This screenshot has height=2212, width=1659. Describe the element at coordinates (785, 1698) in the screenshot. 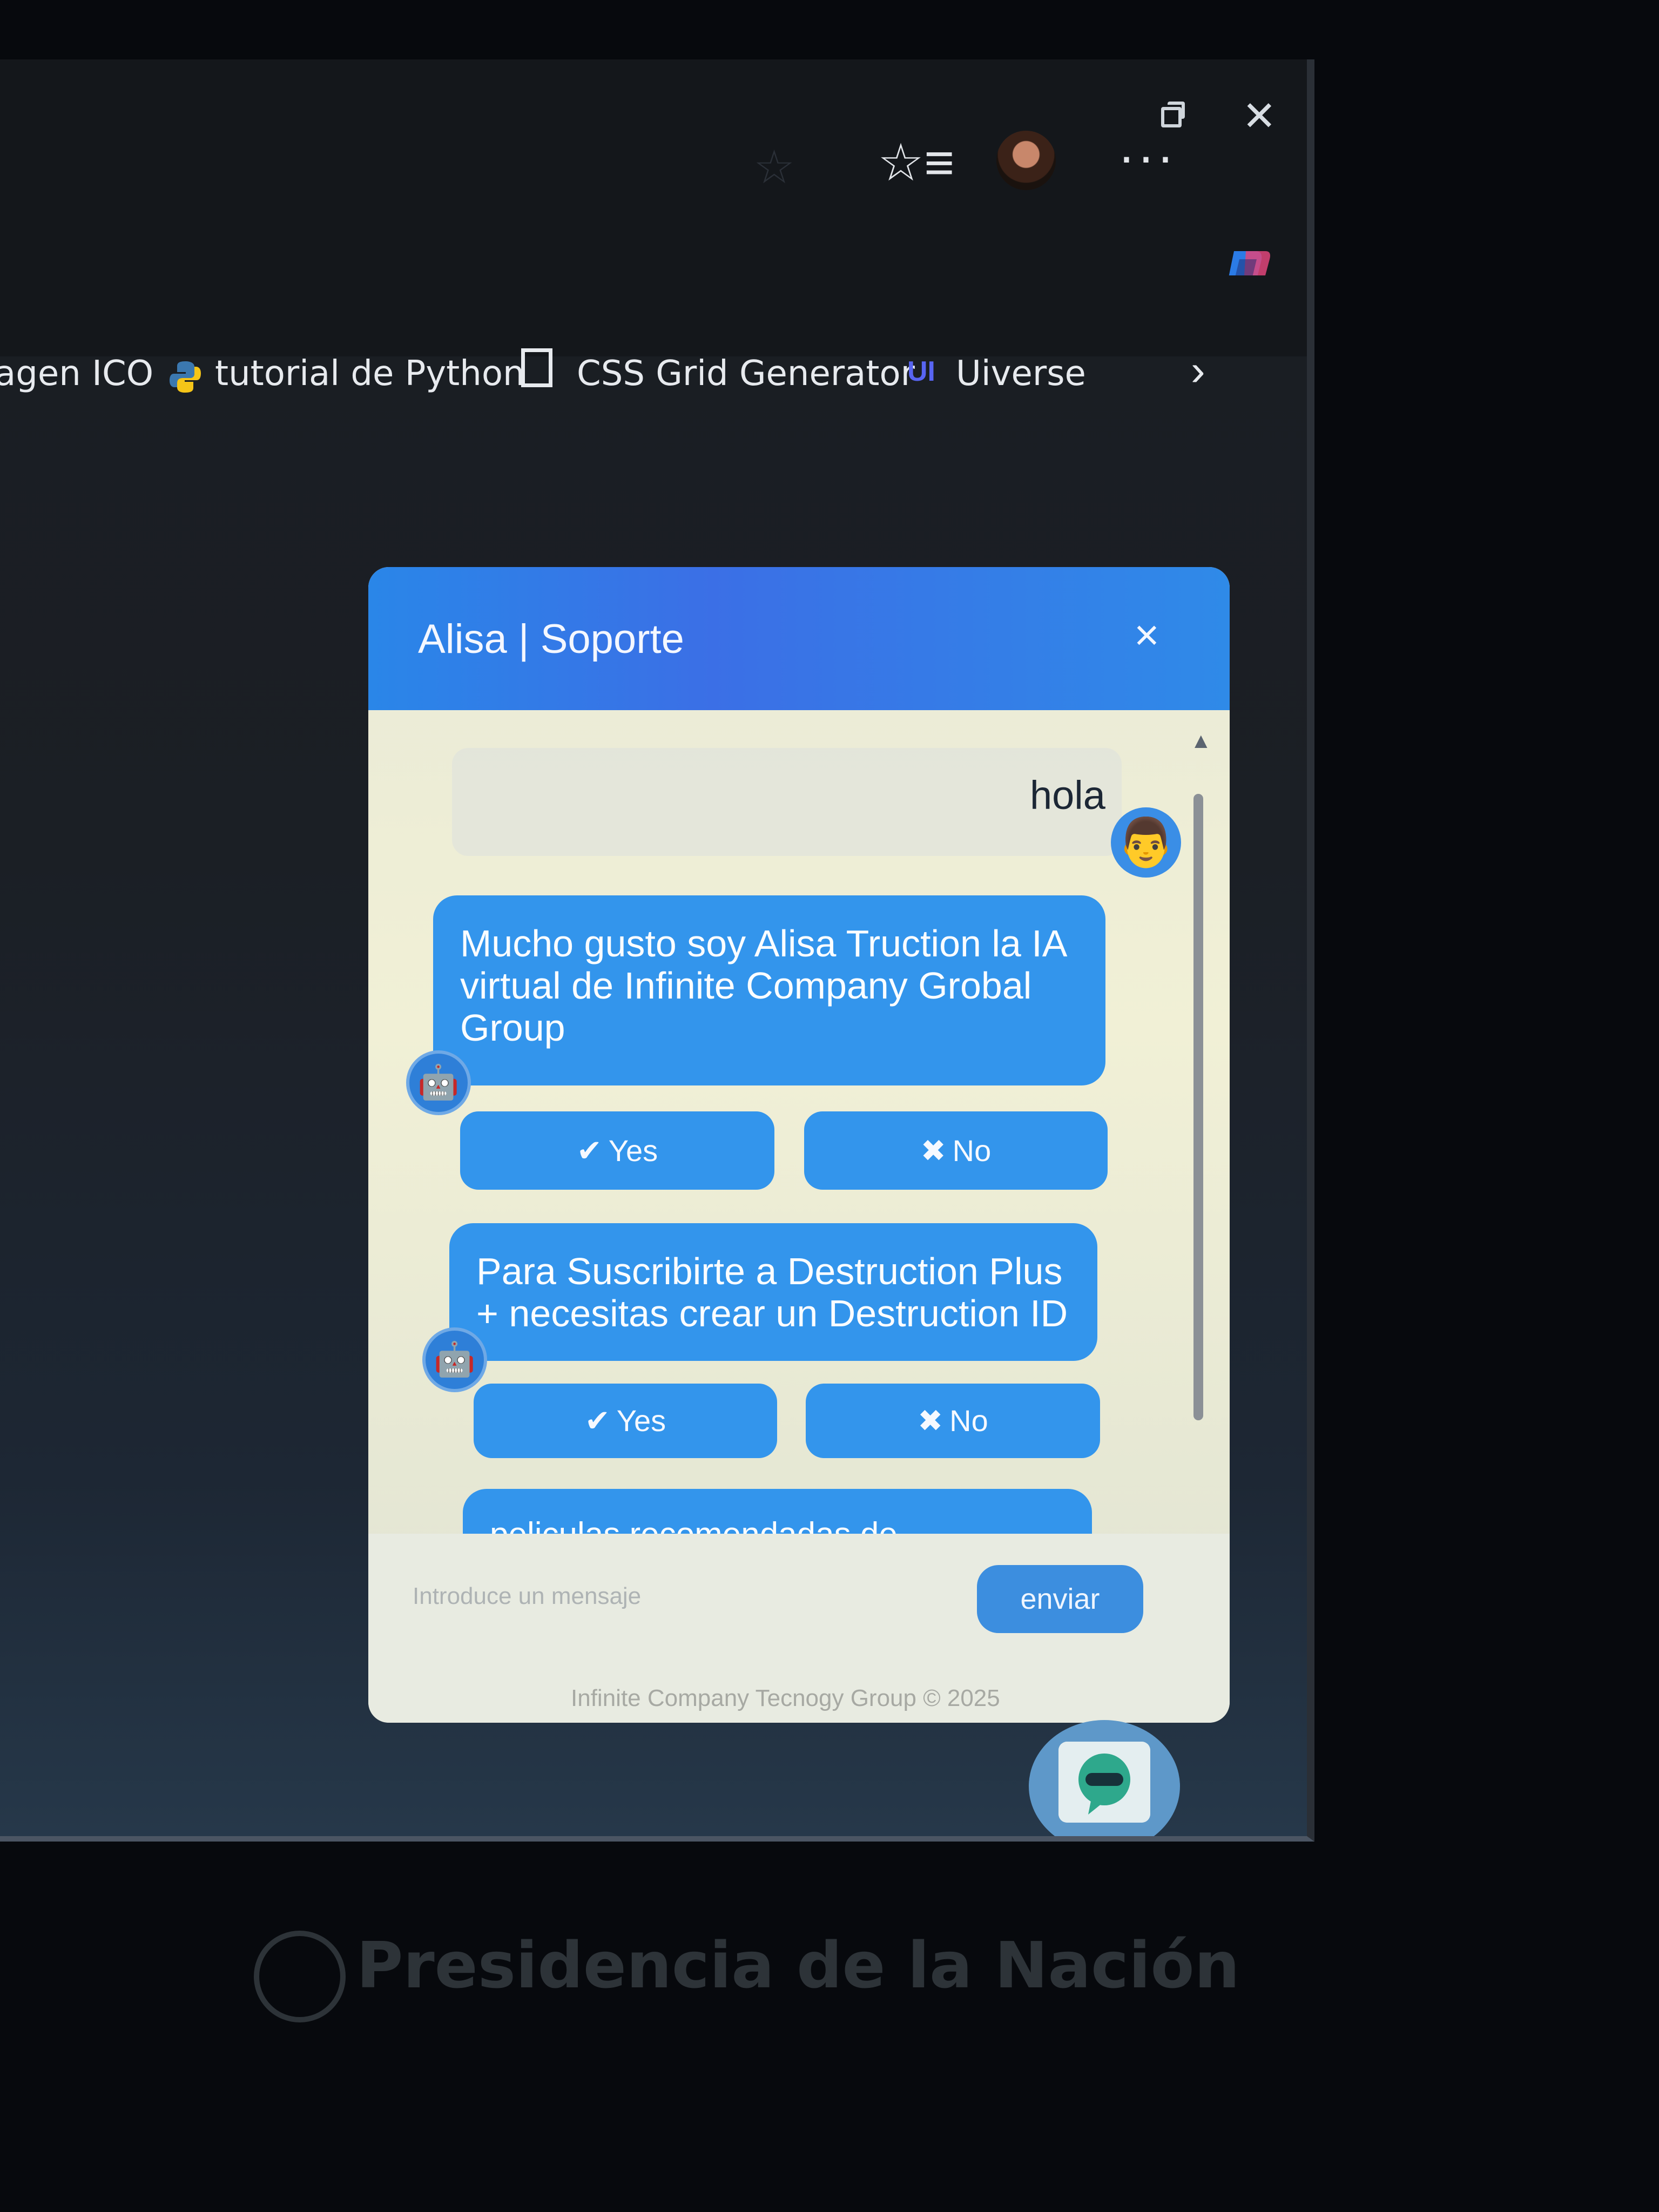

I see `chat-footer: Infinite Company Tecnogy Group © 2025` at that location.